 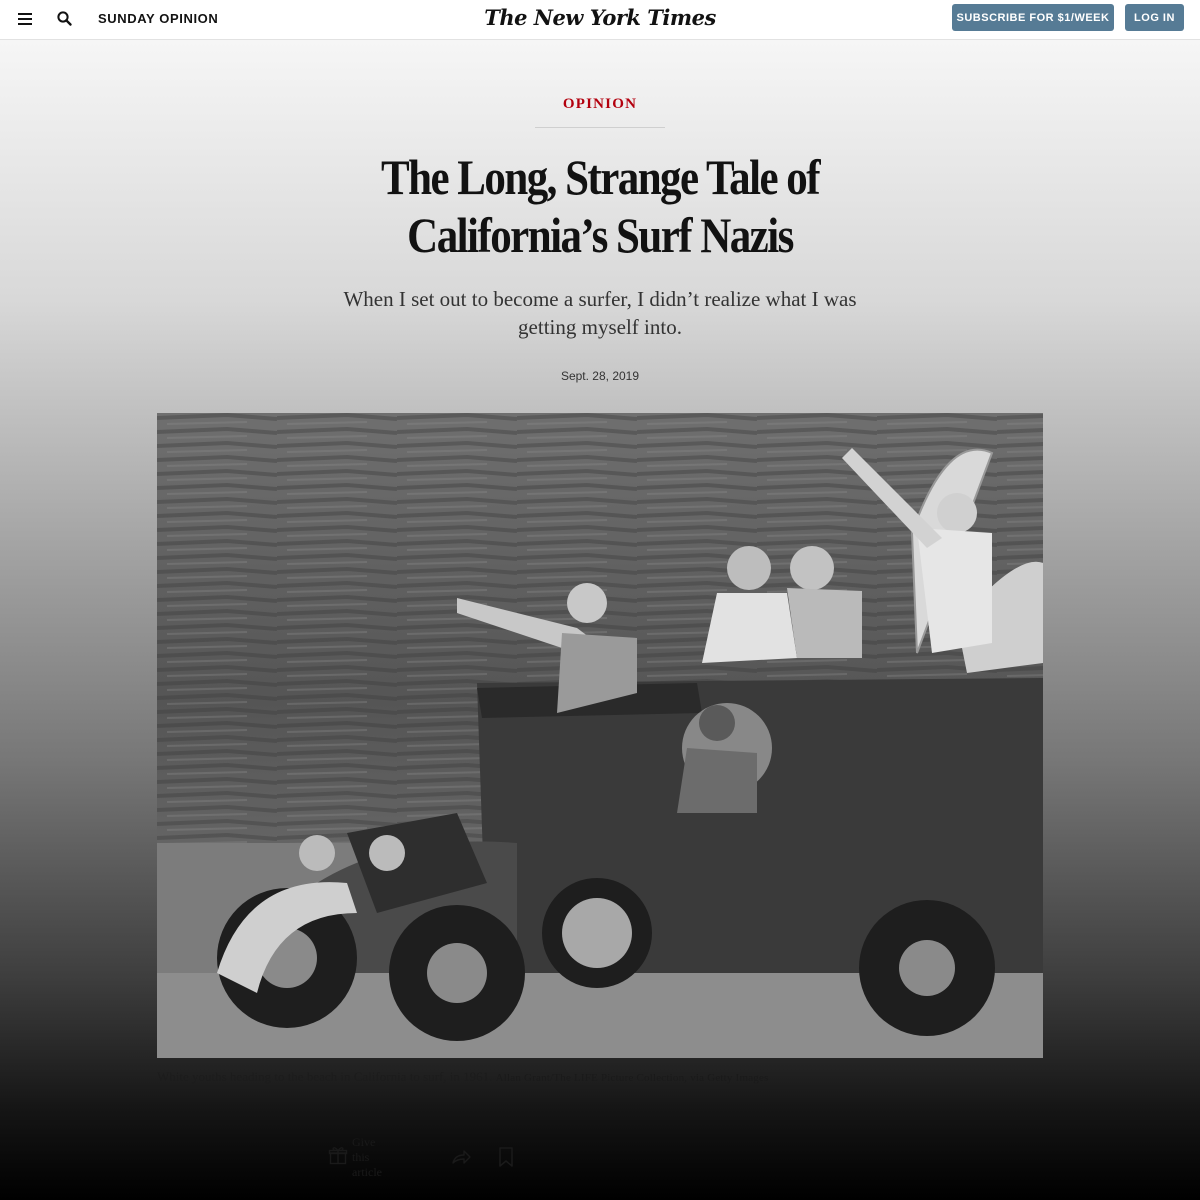 What do you see at coordinates (600, 376) in the screenshot?
I see `publish-date: Sept. 28, 2019` at bounding box center [600, 376].